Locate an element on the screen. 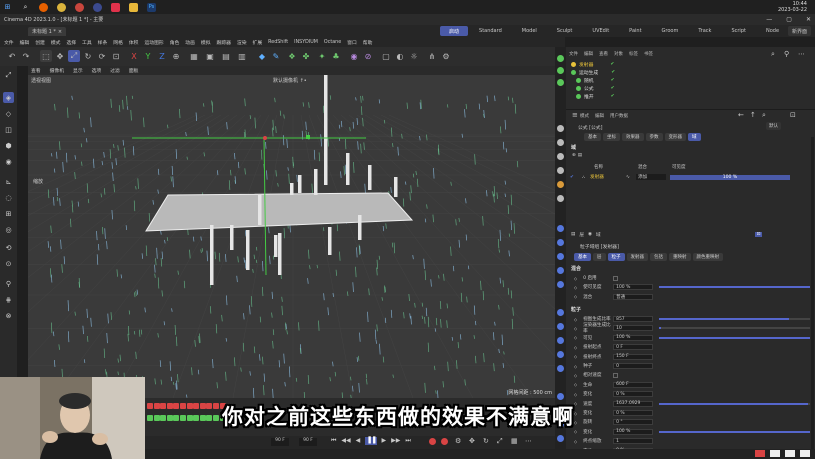 Image resolution: width=815 pixels, height=459 pixels. object-row: 公式 ✔ is located at coordinates (595, 88).